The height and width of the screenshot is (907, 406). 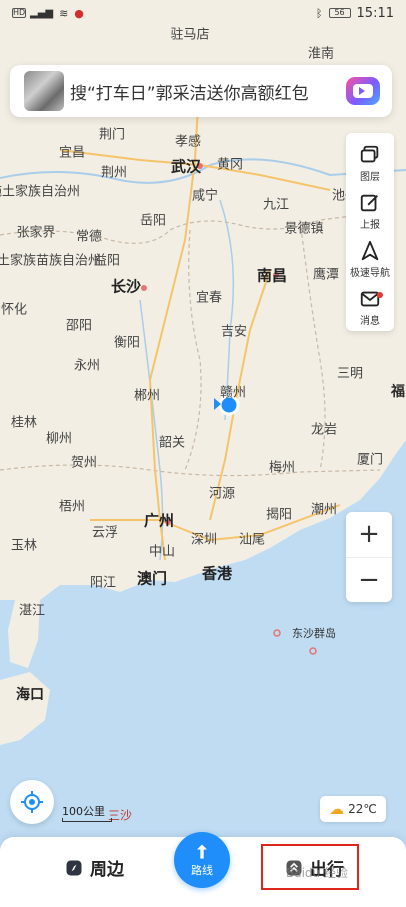 I want to click on map-label: 咸宁, so click(x=205, y=194).